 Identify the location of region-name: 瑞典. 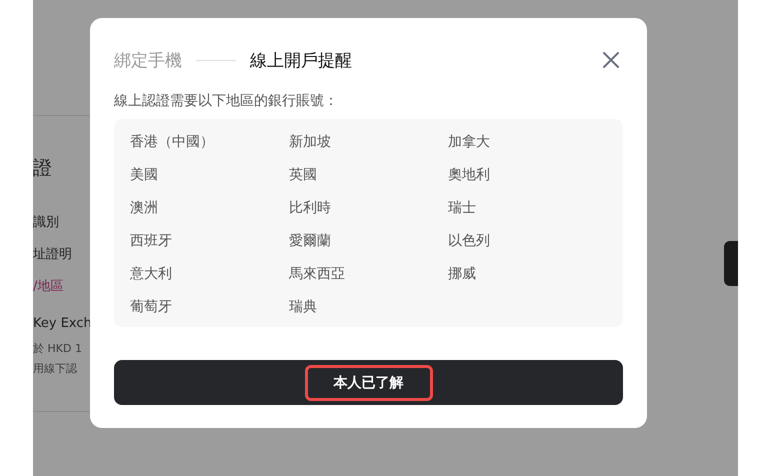
(303, 307).